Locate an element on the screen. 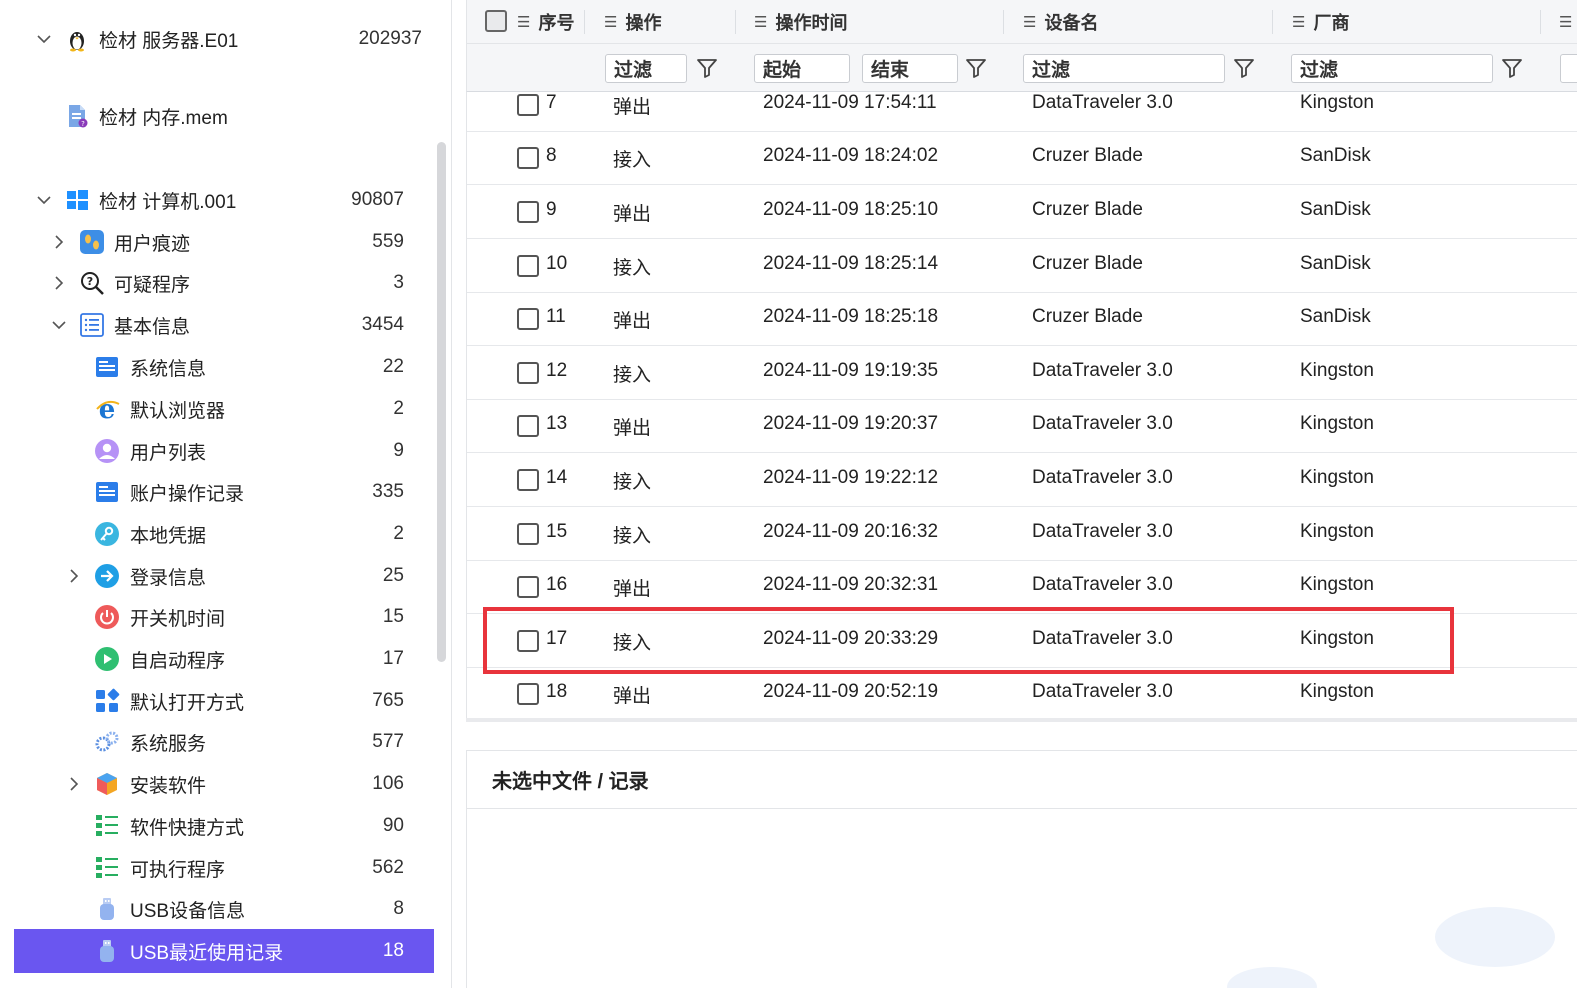 This screenshot has width=1577, height=988. column-header-device: ☰ 设备名 is located at coordinates (1060, 22).